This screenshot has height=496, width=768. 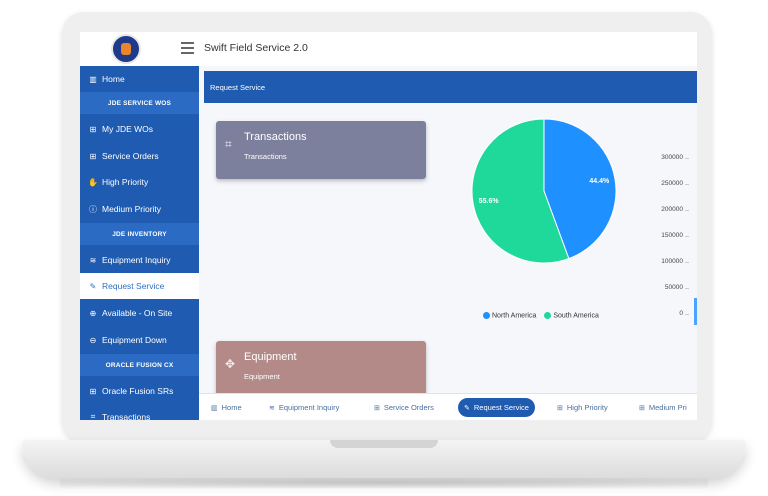 I want to click on equipment-card: ✥ Equipment Equipment, so click(x=321, y=370).